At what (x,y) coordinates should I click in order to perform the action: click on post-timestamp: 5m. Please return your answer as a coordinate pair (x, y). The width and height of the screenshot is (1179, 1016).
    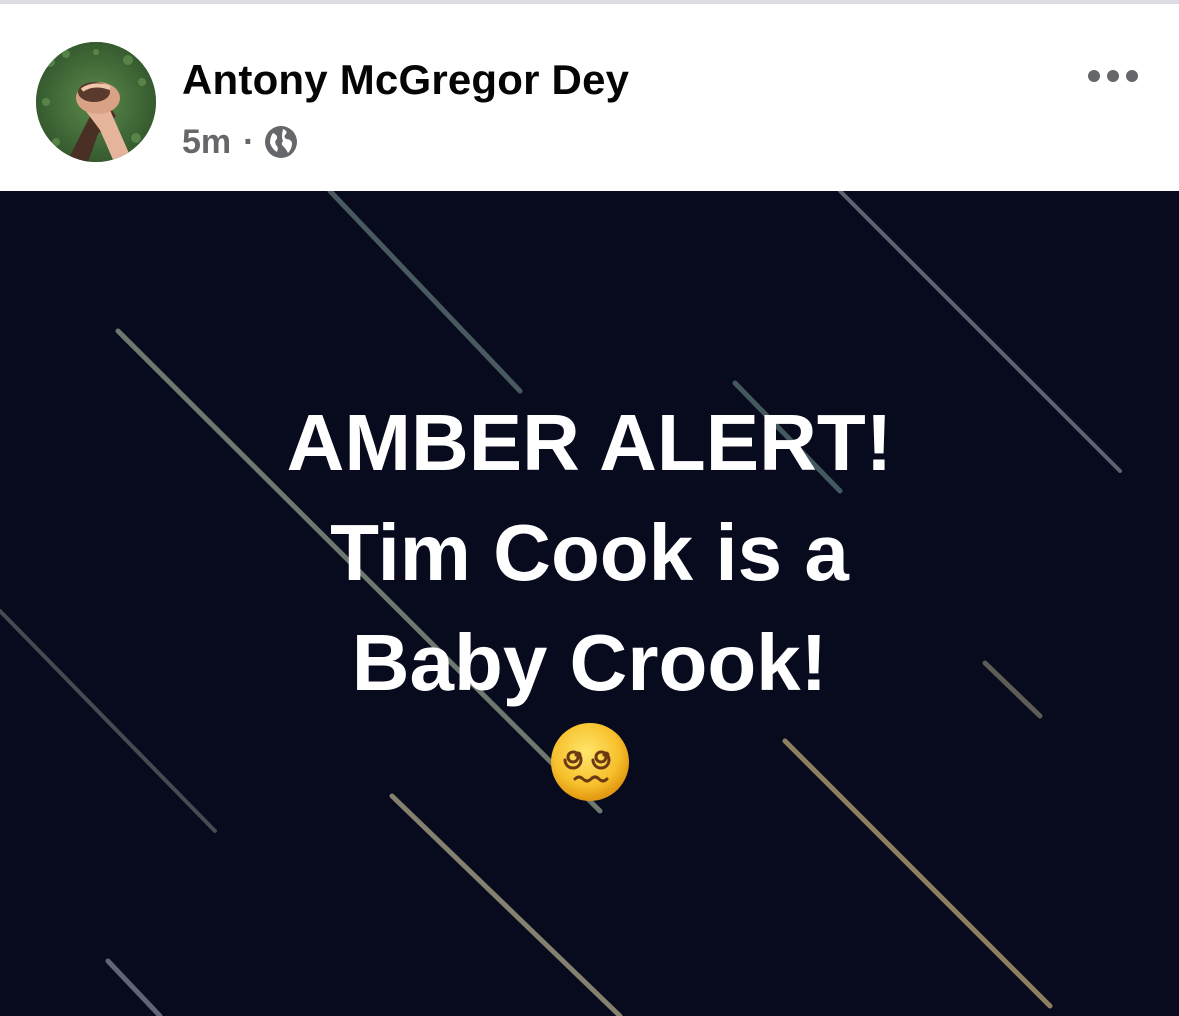
    Looking at the image, I should click on (206, 142).